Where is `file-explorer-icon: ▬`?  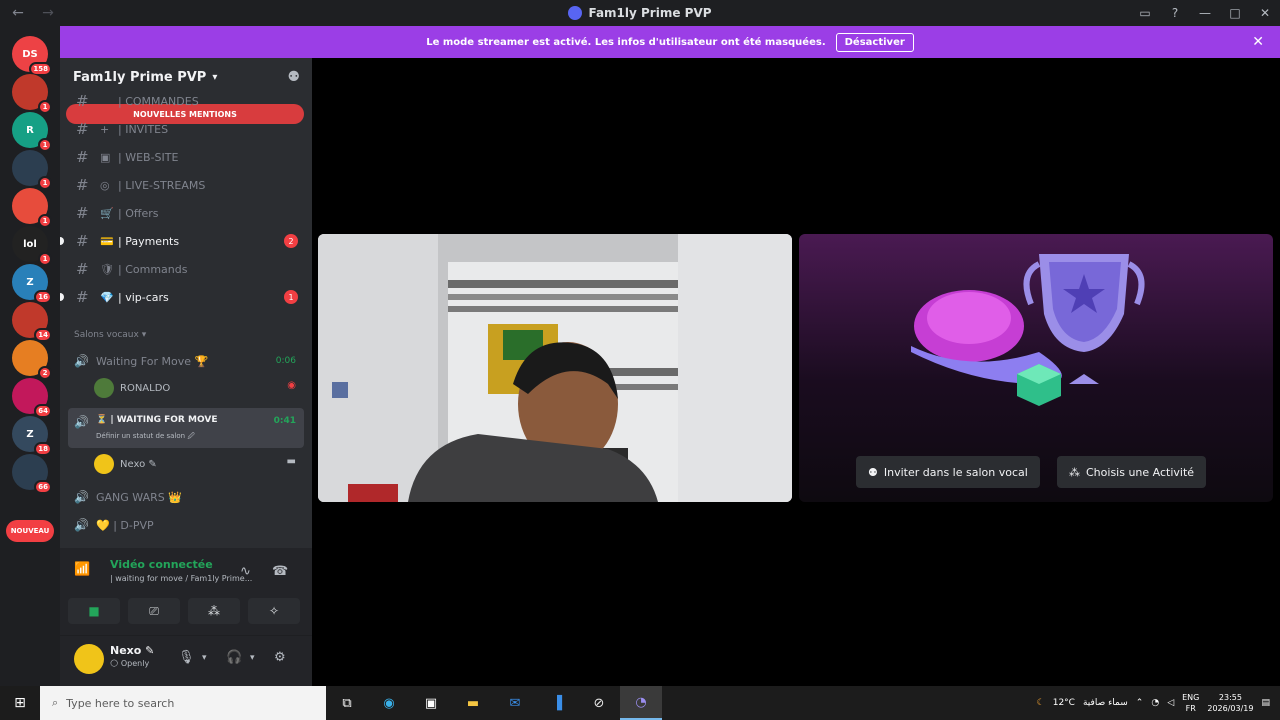
file-explorer-icon: ▬ is located at coordinates (473, 703).